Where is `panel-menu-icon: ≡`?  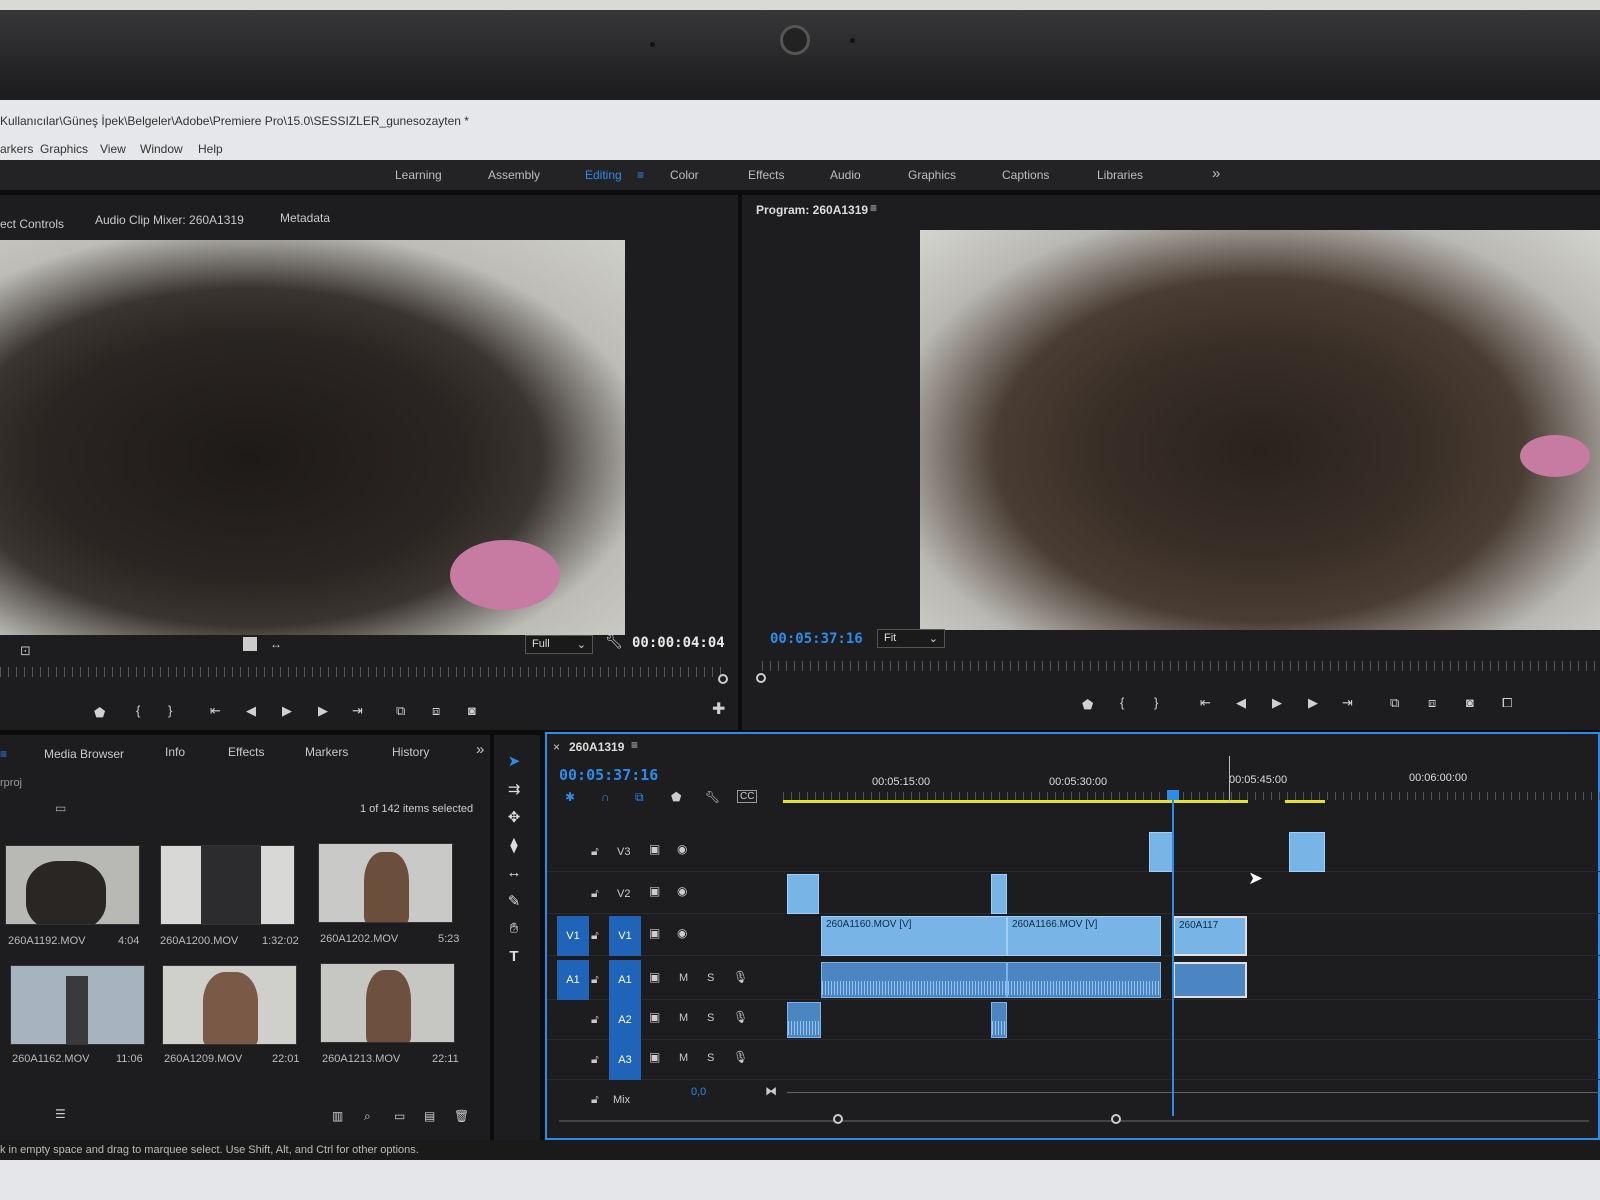 panel-menu-icon: ≡ is located at coordinates (3, 754).